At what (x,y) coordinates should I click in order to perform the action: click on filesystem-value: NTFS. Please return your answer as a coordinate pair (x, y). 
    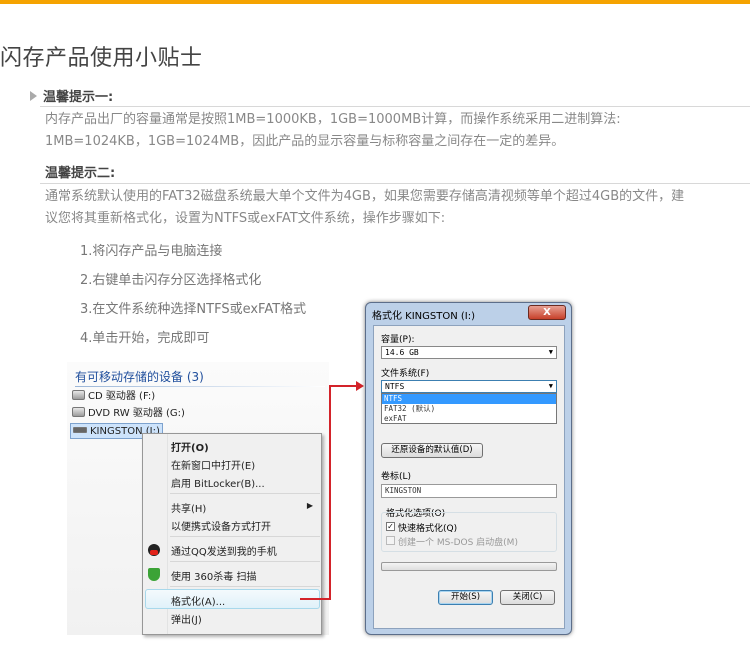
    Looking at the image, I should click on (395, 386).